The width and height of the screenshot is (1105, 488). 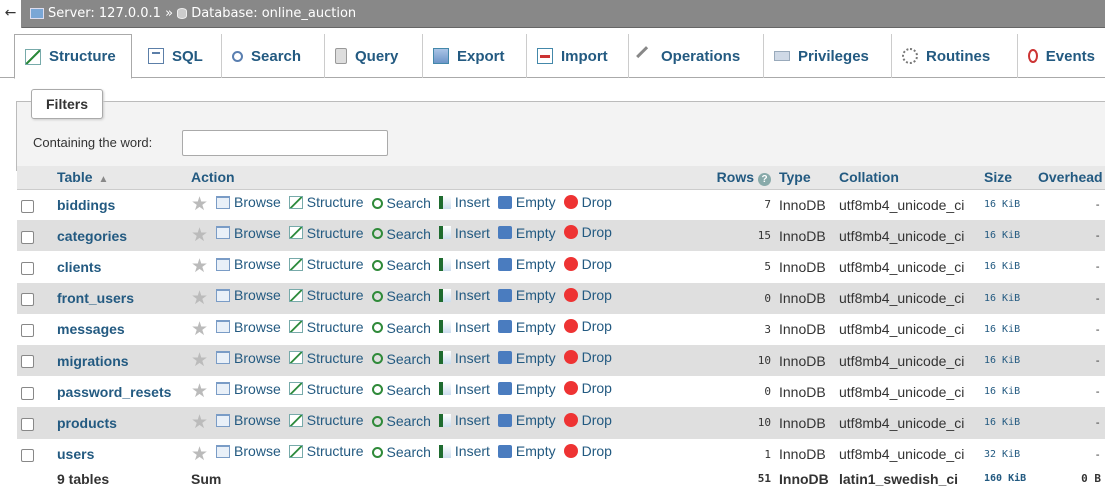 What do you see at coordinates (120, 178) in the screenshot?
I see `table-col-header: Table ▲` at bounding box center [120, 178].